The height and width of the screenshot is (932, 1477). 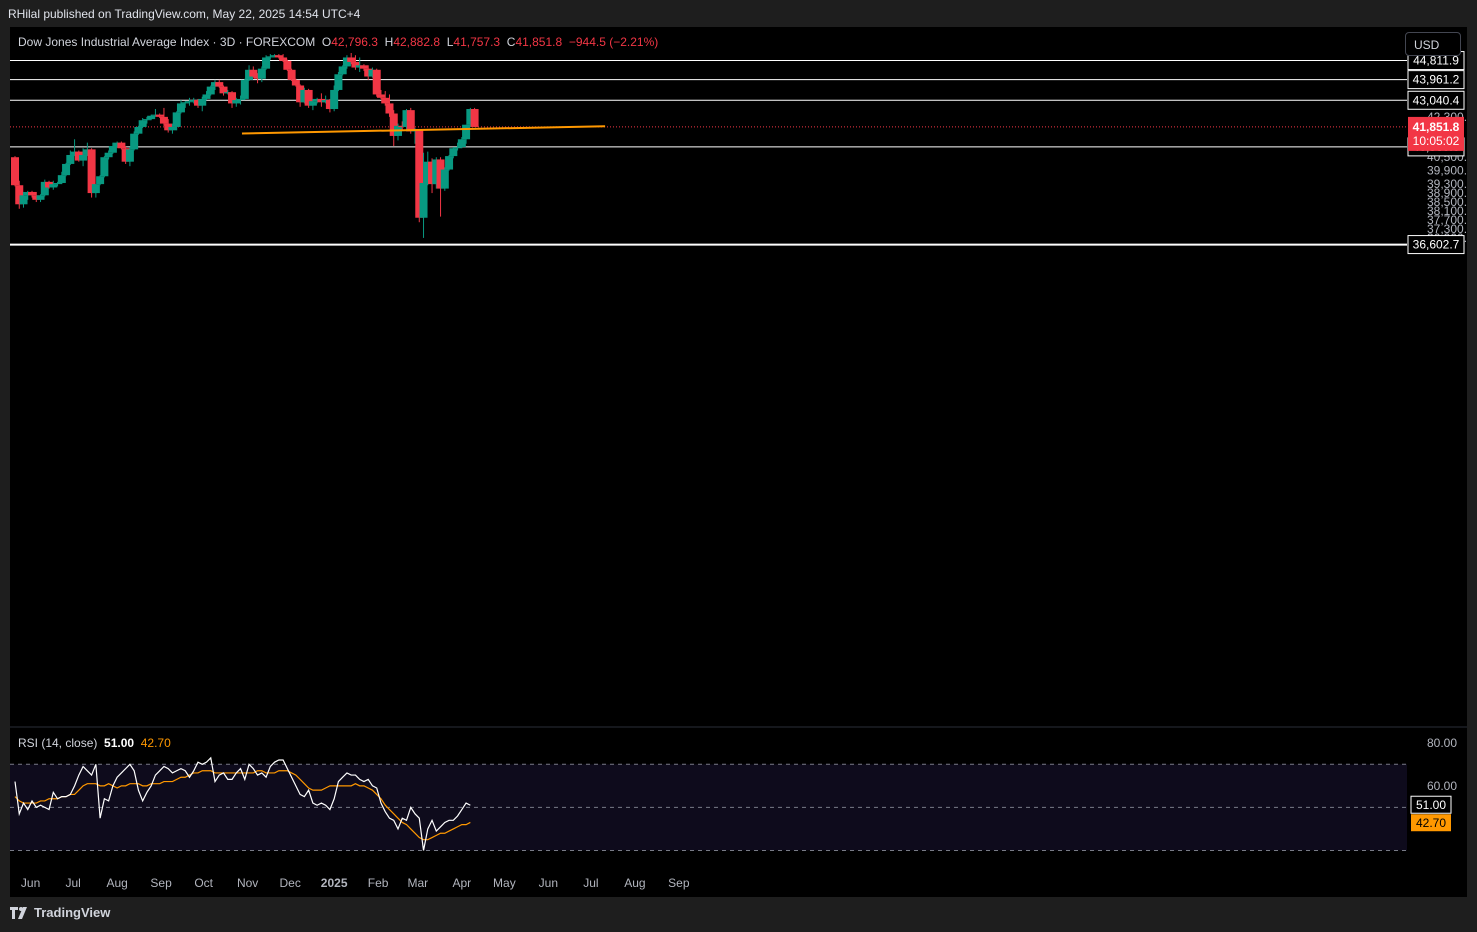 I want to click on rsi-legend: RSI (14, close) 51.00 42.70, so click(x=94, y=743).